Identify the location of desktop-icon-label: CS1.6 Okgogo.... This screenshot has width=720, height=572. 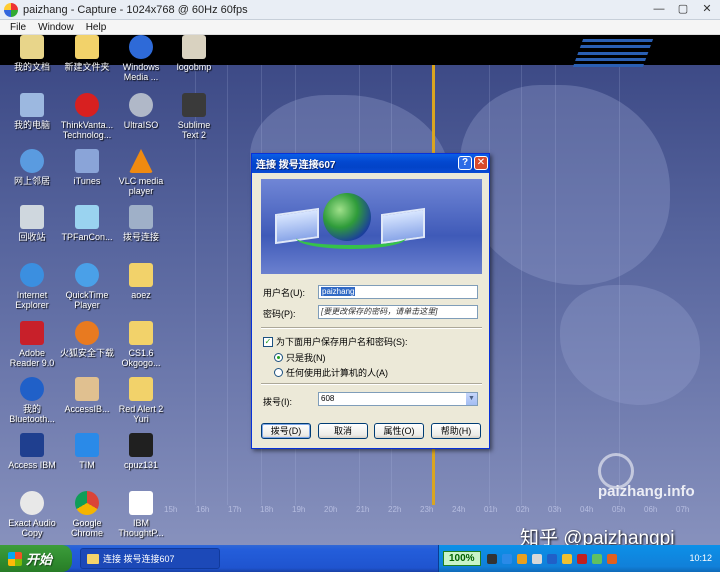
(141, 358).